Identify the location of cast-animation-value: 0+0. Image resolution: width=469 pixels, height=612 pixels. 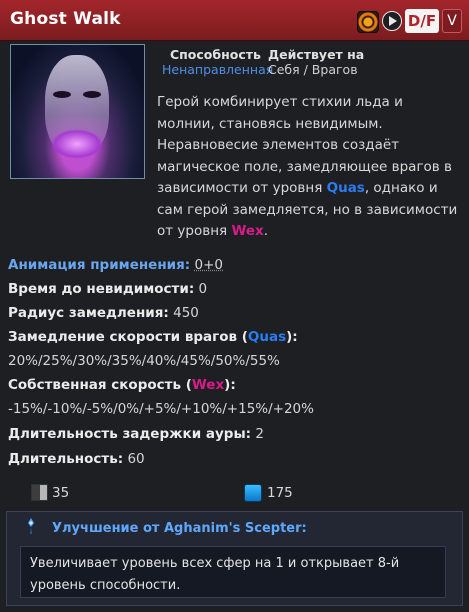
(209, 265).